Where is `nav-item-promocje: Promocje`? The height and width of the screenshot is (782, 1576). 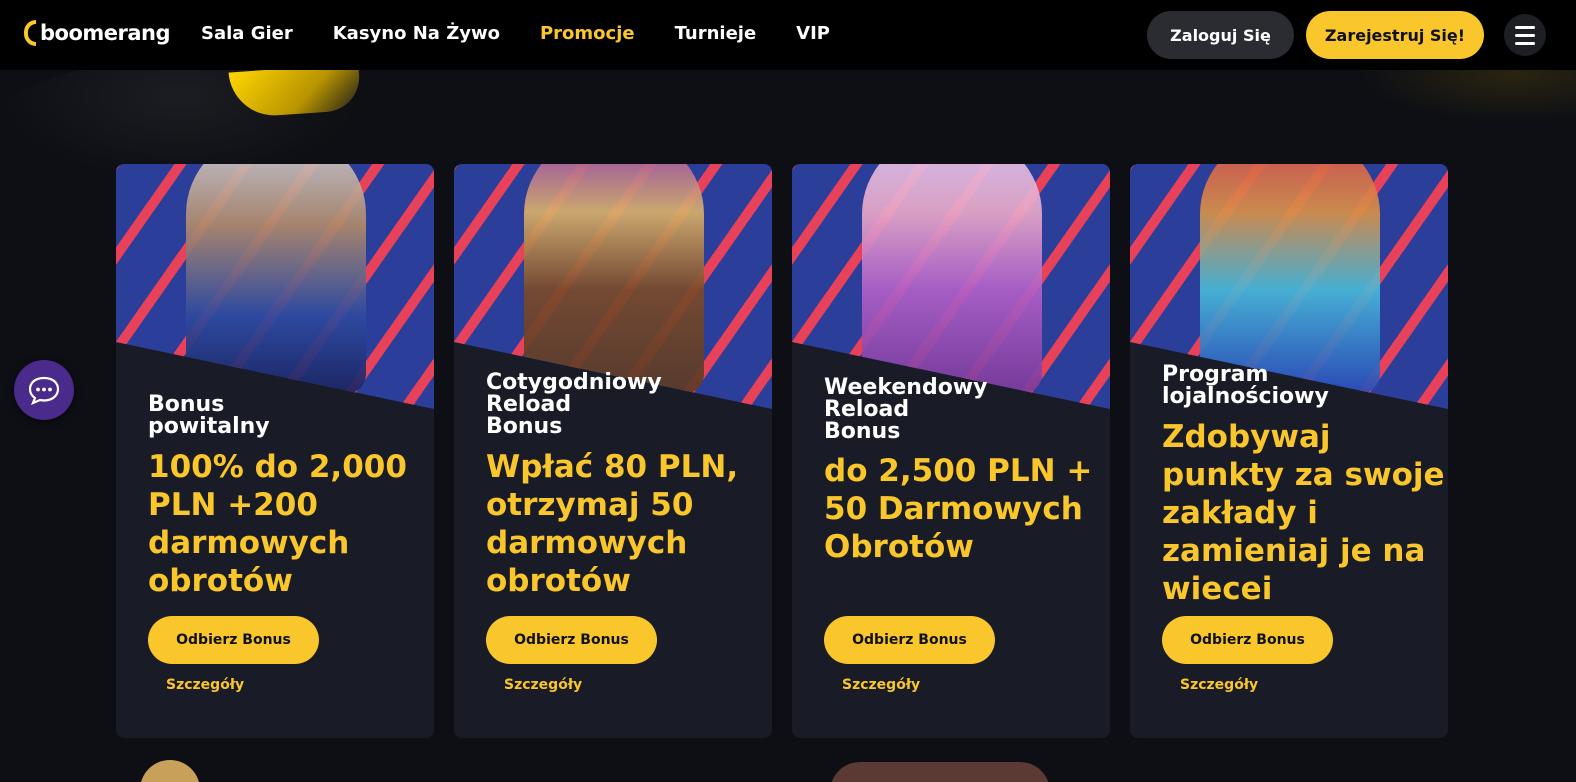 nav-item-promocje: Promocje is located at coordinates (587, 33).